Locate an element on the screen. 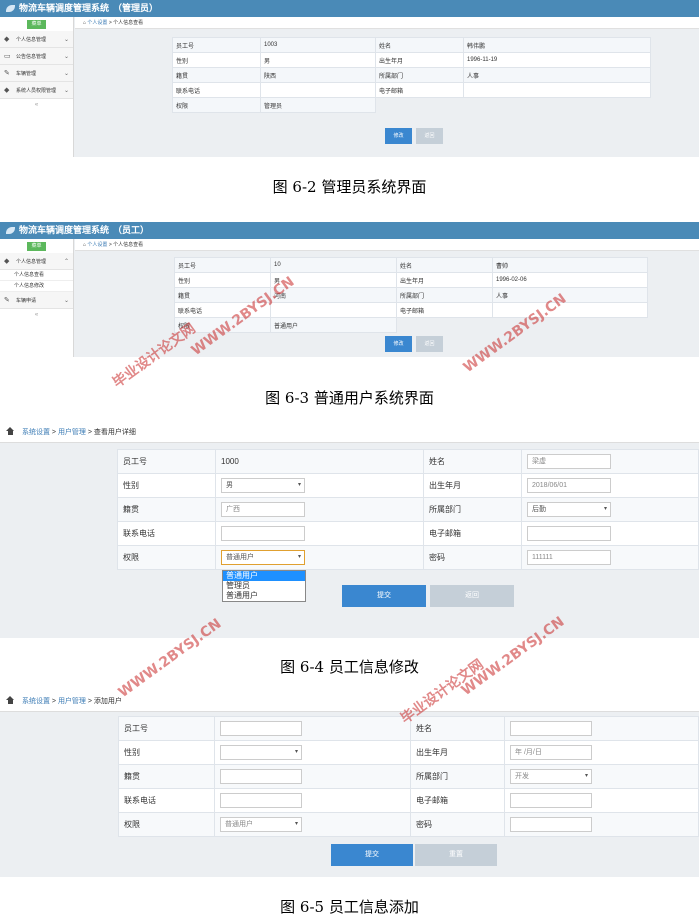  sidebar-subitem-view: 个人信息查看 is located at coordinates (36, 275).